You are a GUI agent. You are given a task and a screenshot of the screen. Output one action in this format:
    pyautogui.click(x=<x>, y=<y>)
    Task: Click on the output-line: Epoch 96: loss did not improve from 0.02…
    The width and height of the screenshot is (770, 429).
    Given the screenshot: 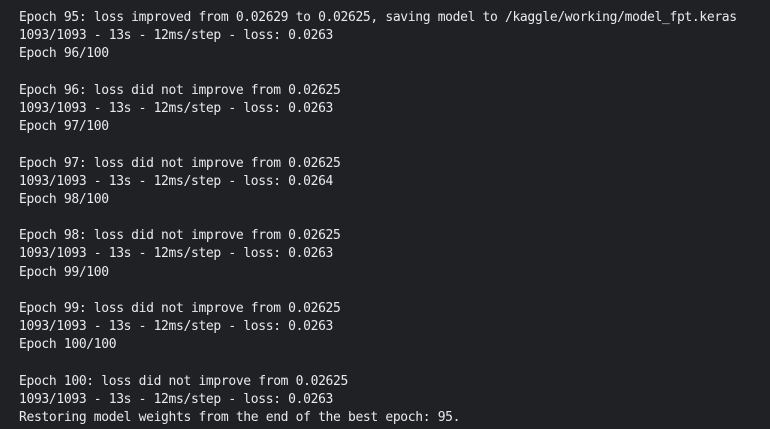 What is the action you would take?
    pyautogui.click(x=180, y=90)
    